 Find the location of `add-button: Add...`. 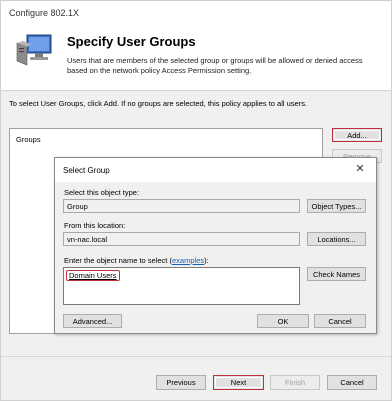

add-button: Add... is located at coordinates (357, 135).